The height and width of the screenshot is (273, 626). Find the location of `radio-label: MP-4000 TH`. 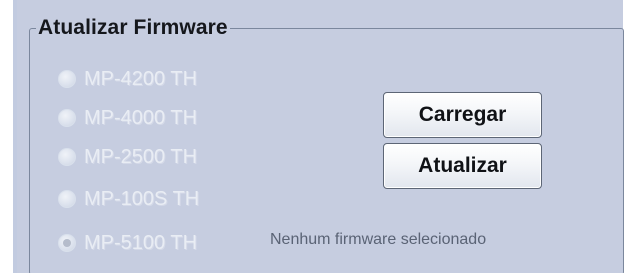

radio-label: MP-4000 TH is located at coordinates (141, 118).